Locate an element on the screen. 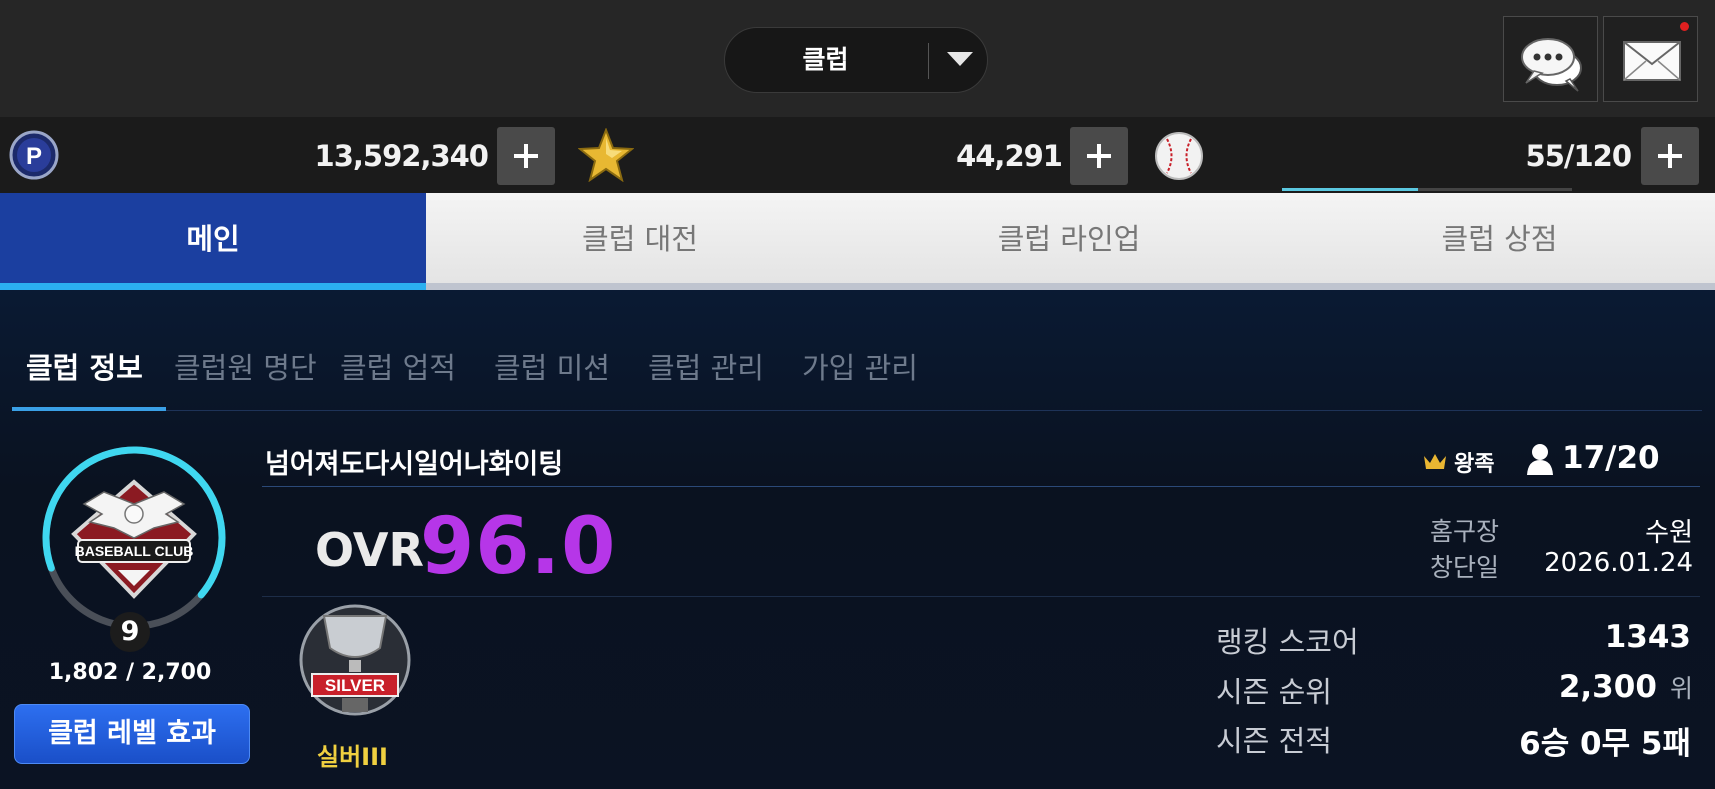 This screenshot has width=1715, height=789. member-icon is located at coordinates (1540, 459).